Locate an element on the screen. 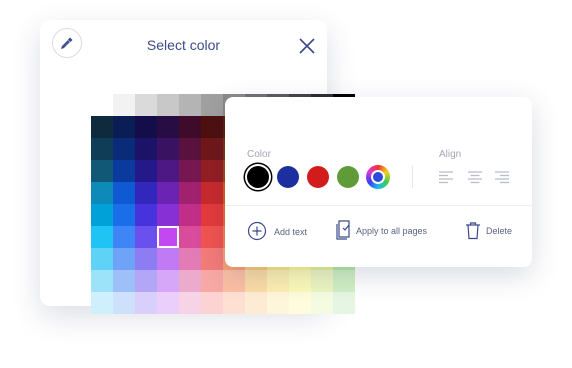 This screenshot has width=572, height=368. trash-icon is located at coordinates (473, 231).